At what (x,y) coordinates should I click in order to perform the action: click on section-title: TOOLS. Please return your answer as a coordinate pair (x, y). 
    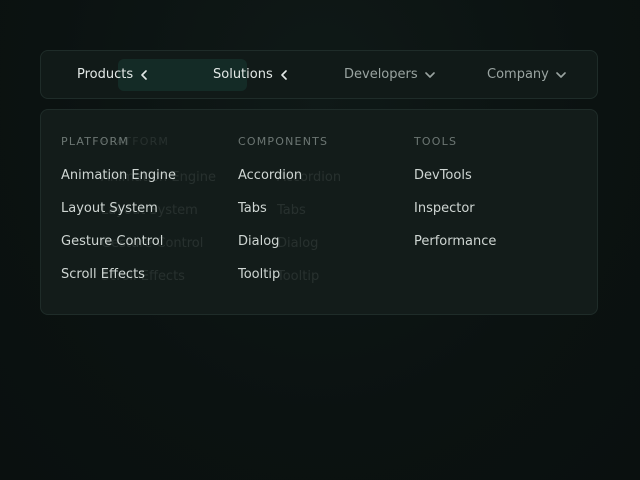
    Looking at the image, I should click on (436, 141).